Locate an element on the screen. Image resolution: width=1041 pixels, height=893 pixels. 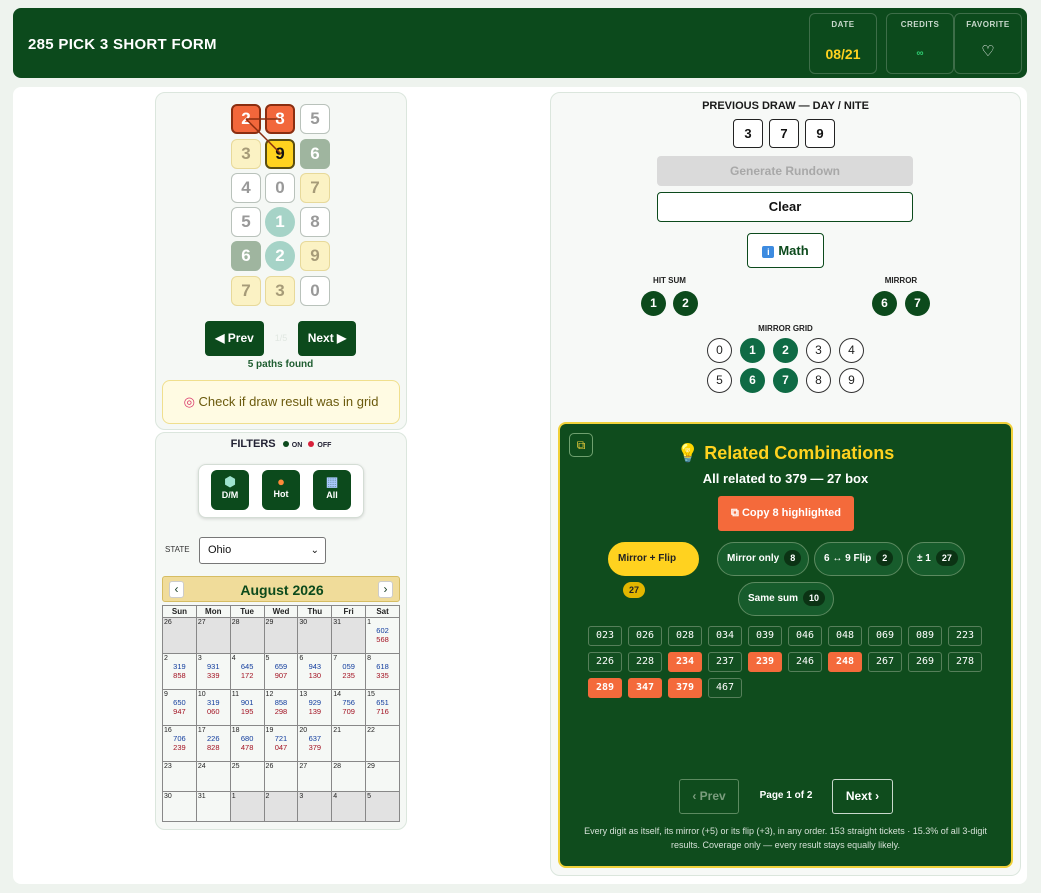
combo-chip: 269 is located at coordinates (925, 662).